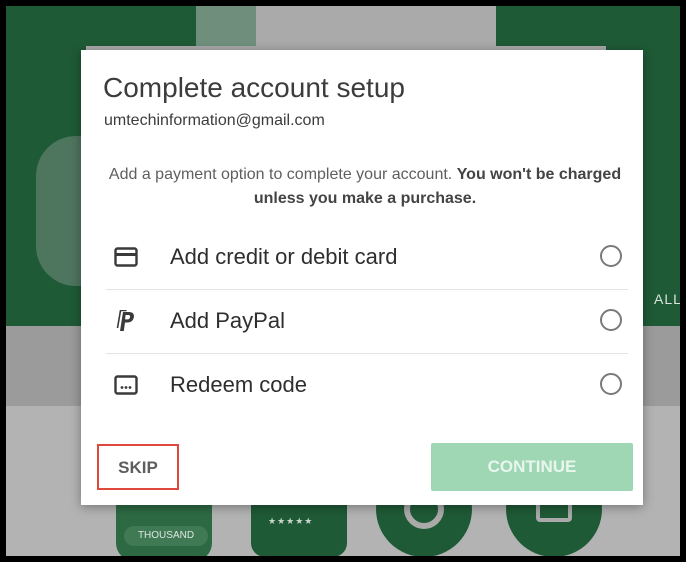 This screenshot has height=562, width=686. What do you see at coordinates (126, 257) in the screenshot?
I see `credit-card-icon` at bounding box center [126, 257].